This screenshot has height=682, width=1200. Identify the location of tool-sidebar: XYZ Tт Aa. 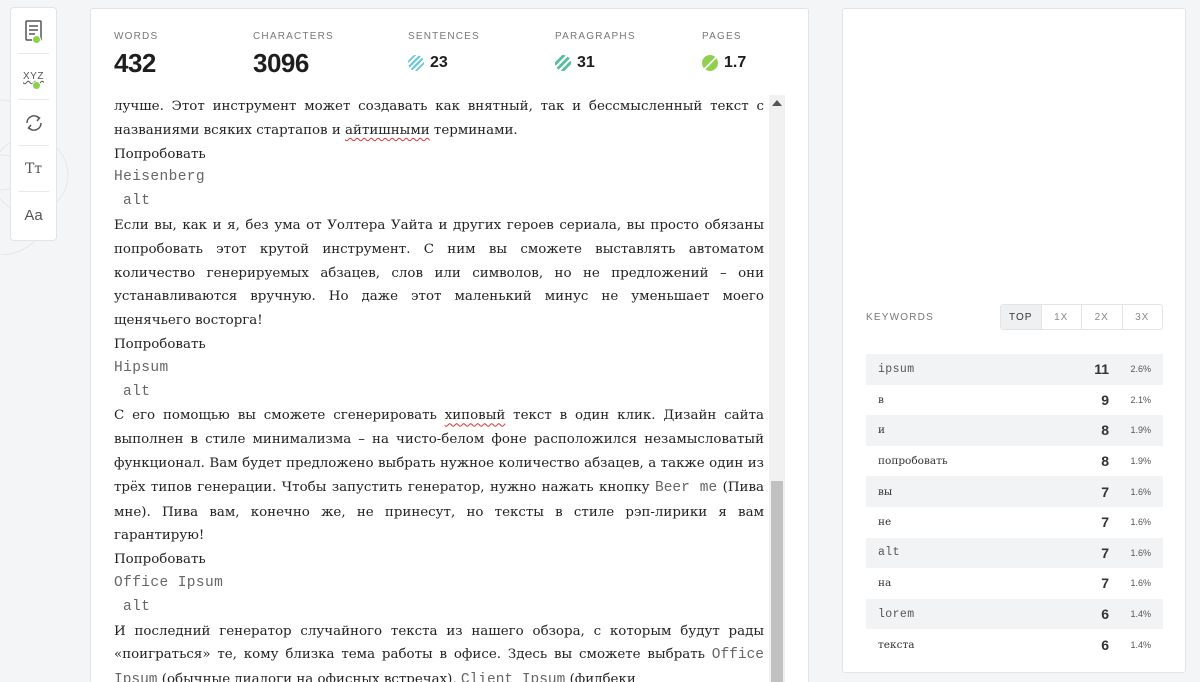
(33, 124).